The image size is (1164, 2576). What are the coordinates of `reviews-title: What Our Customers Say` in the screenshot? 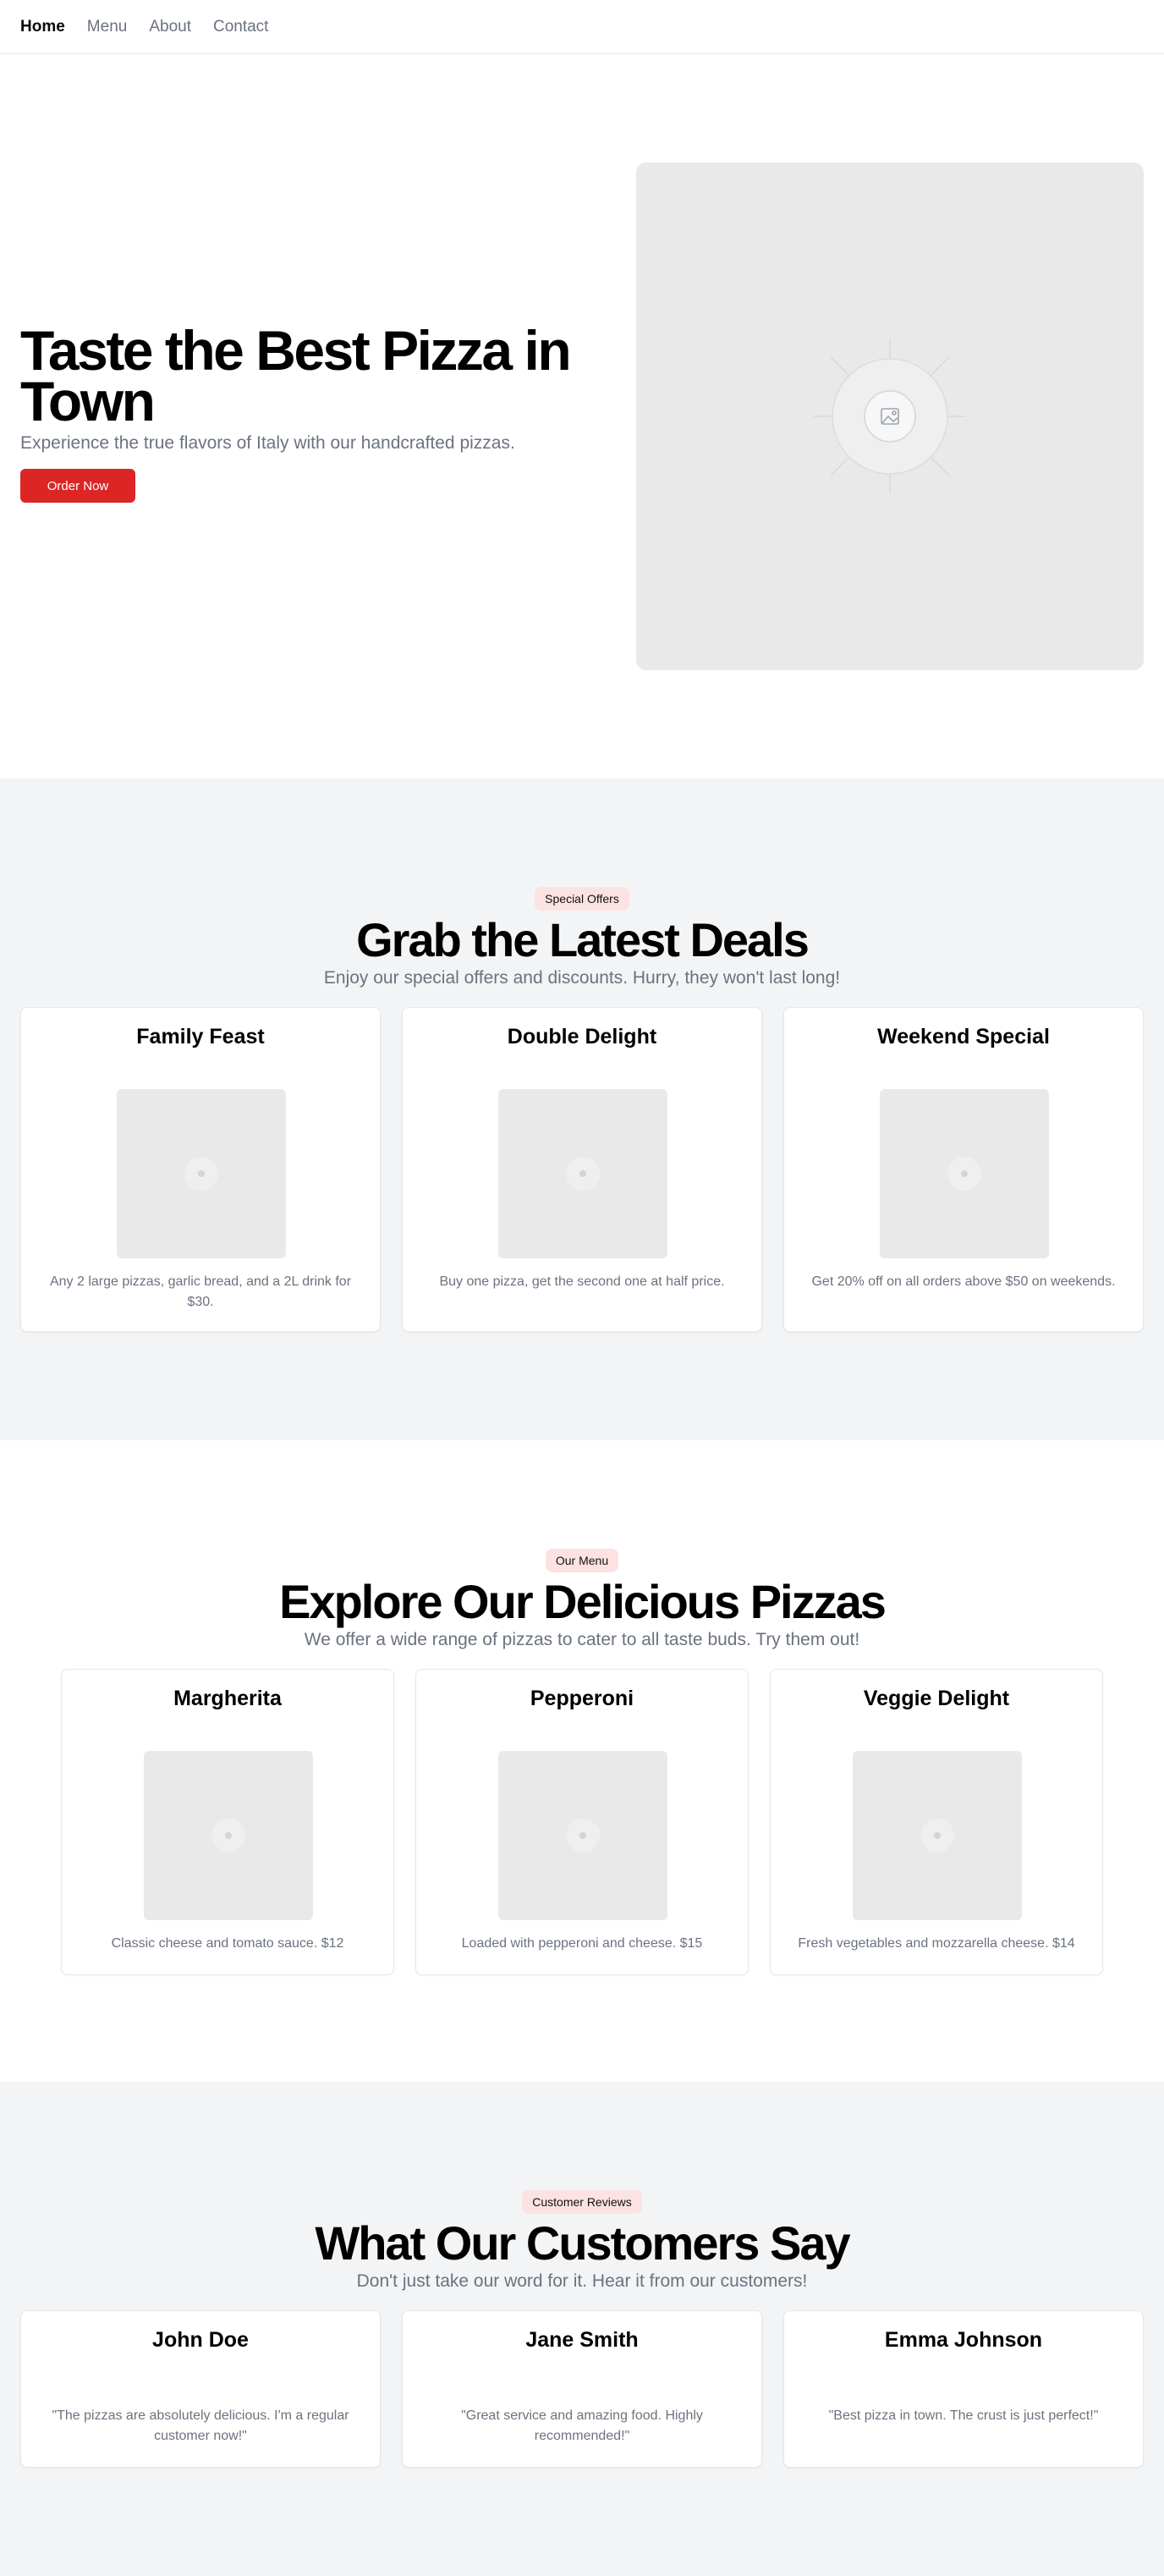 It's located at (582, 2243).